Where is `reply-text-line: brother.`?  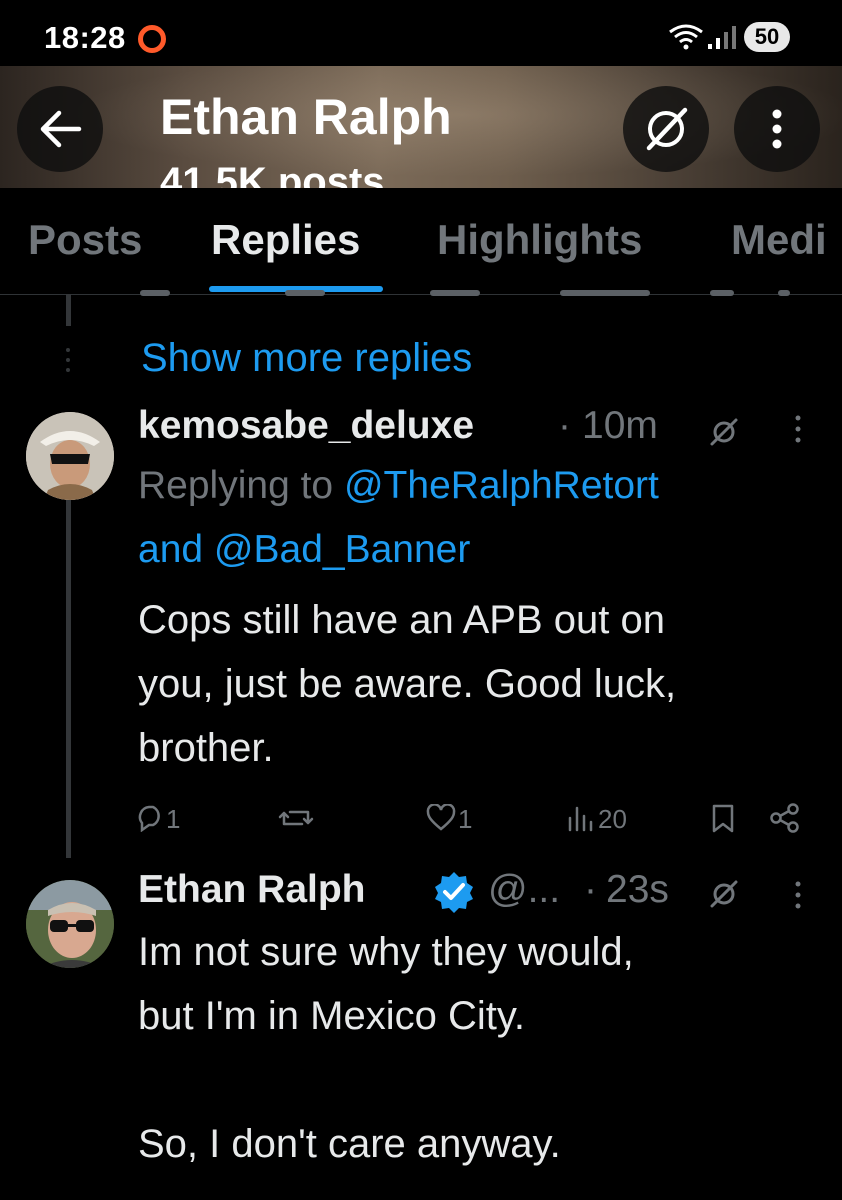
reply-text-line: brother. is located at coordinates (206, 748).